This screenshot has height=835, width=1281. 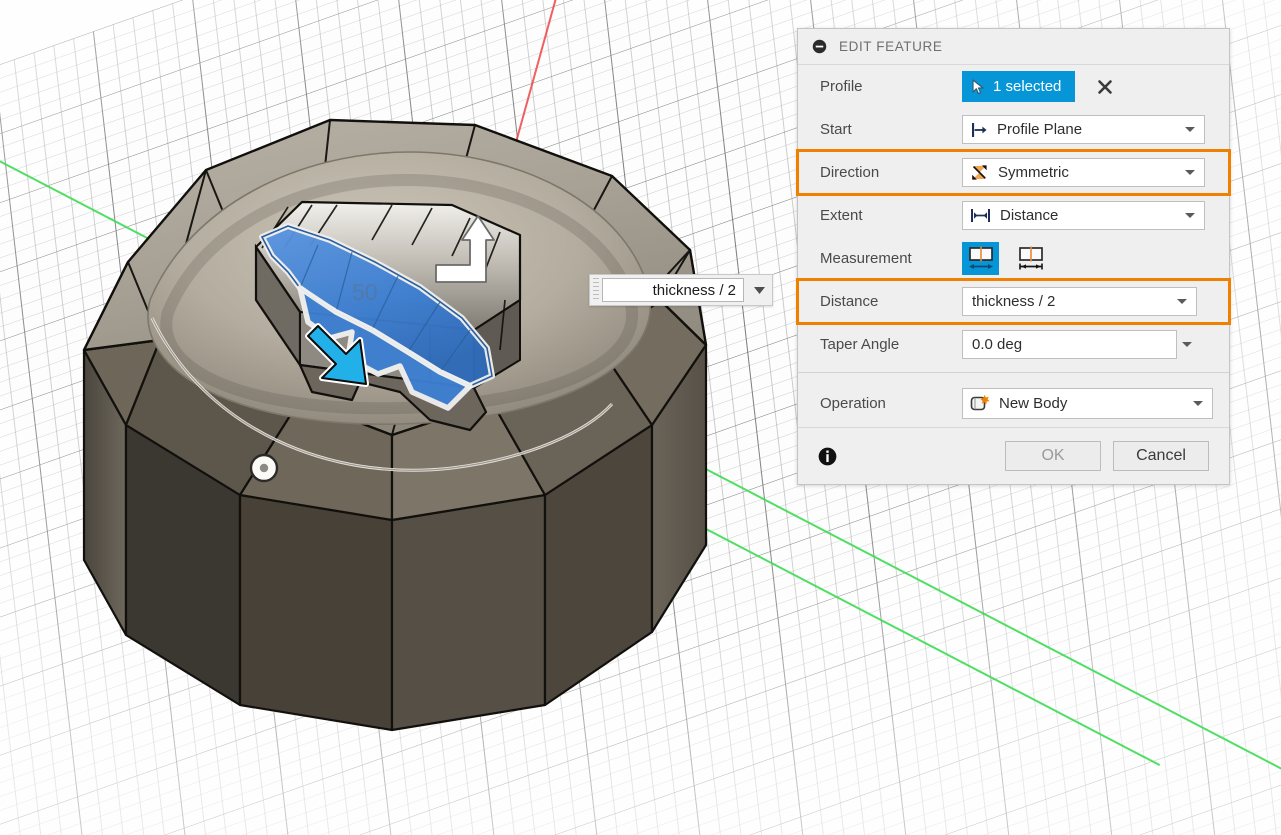 I want to click on label-direction: Direction, so click(x=850, y=172).